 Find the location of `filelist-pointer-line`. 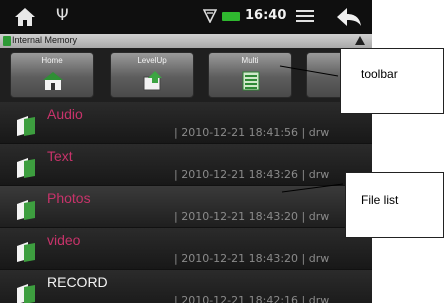

filelist-pointer-line is located at coordinates (312, 188).